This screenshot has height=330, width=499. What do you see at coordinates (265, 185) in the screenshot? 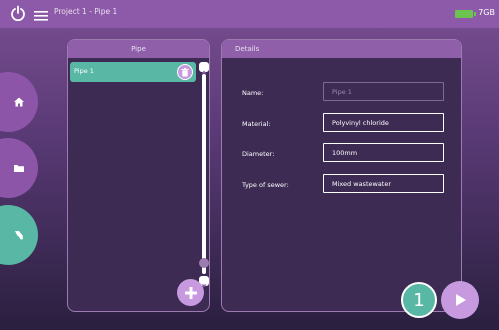
I see `sewer-type-label: Type of sewer:` at bounding box center [265, 185].